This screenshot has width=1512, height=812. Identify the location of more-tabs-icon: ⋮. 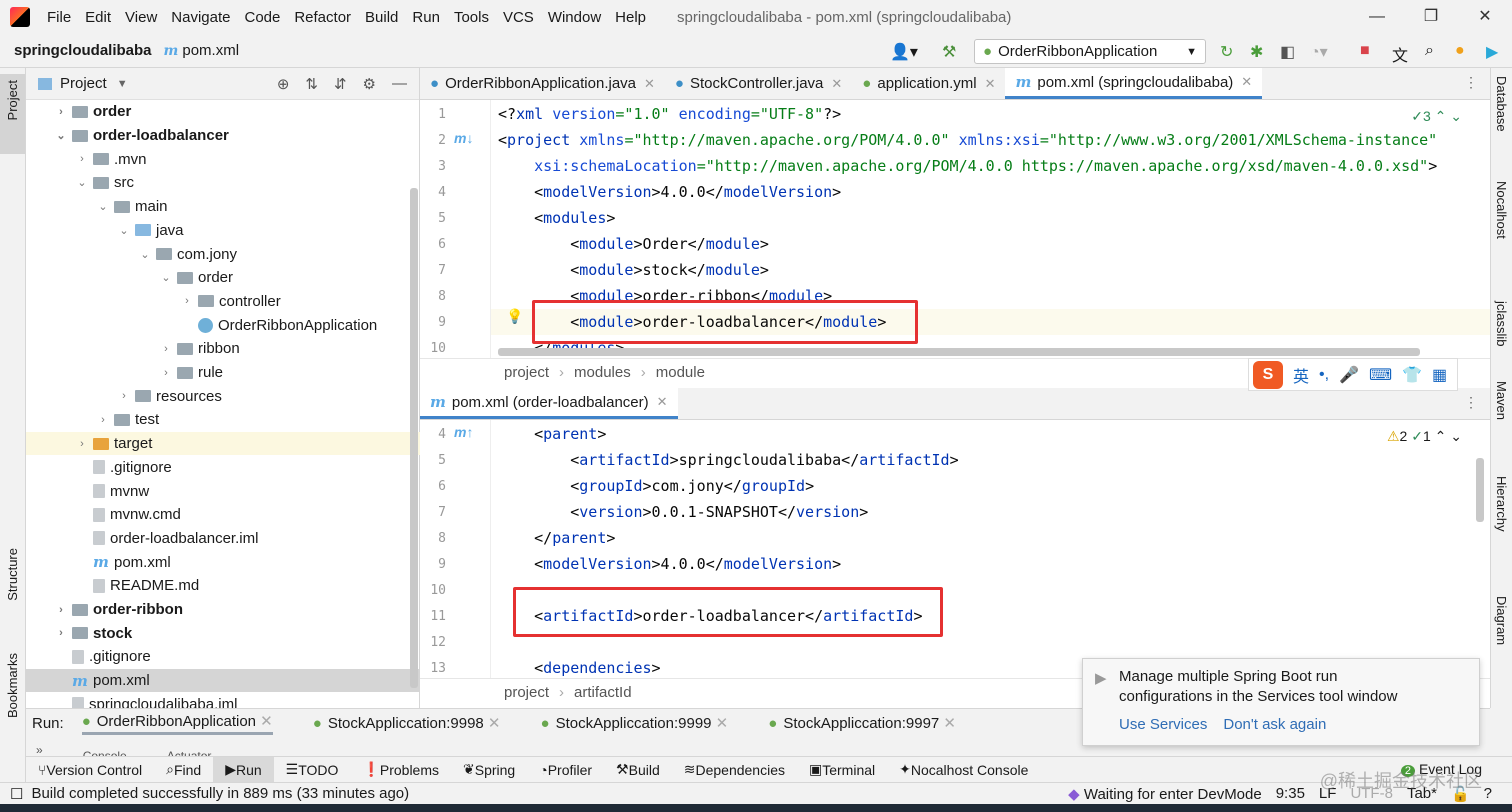
(1471, 402).